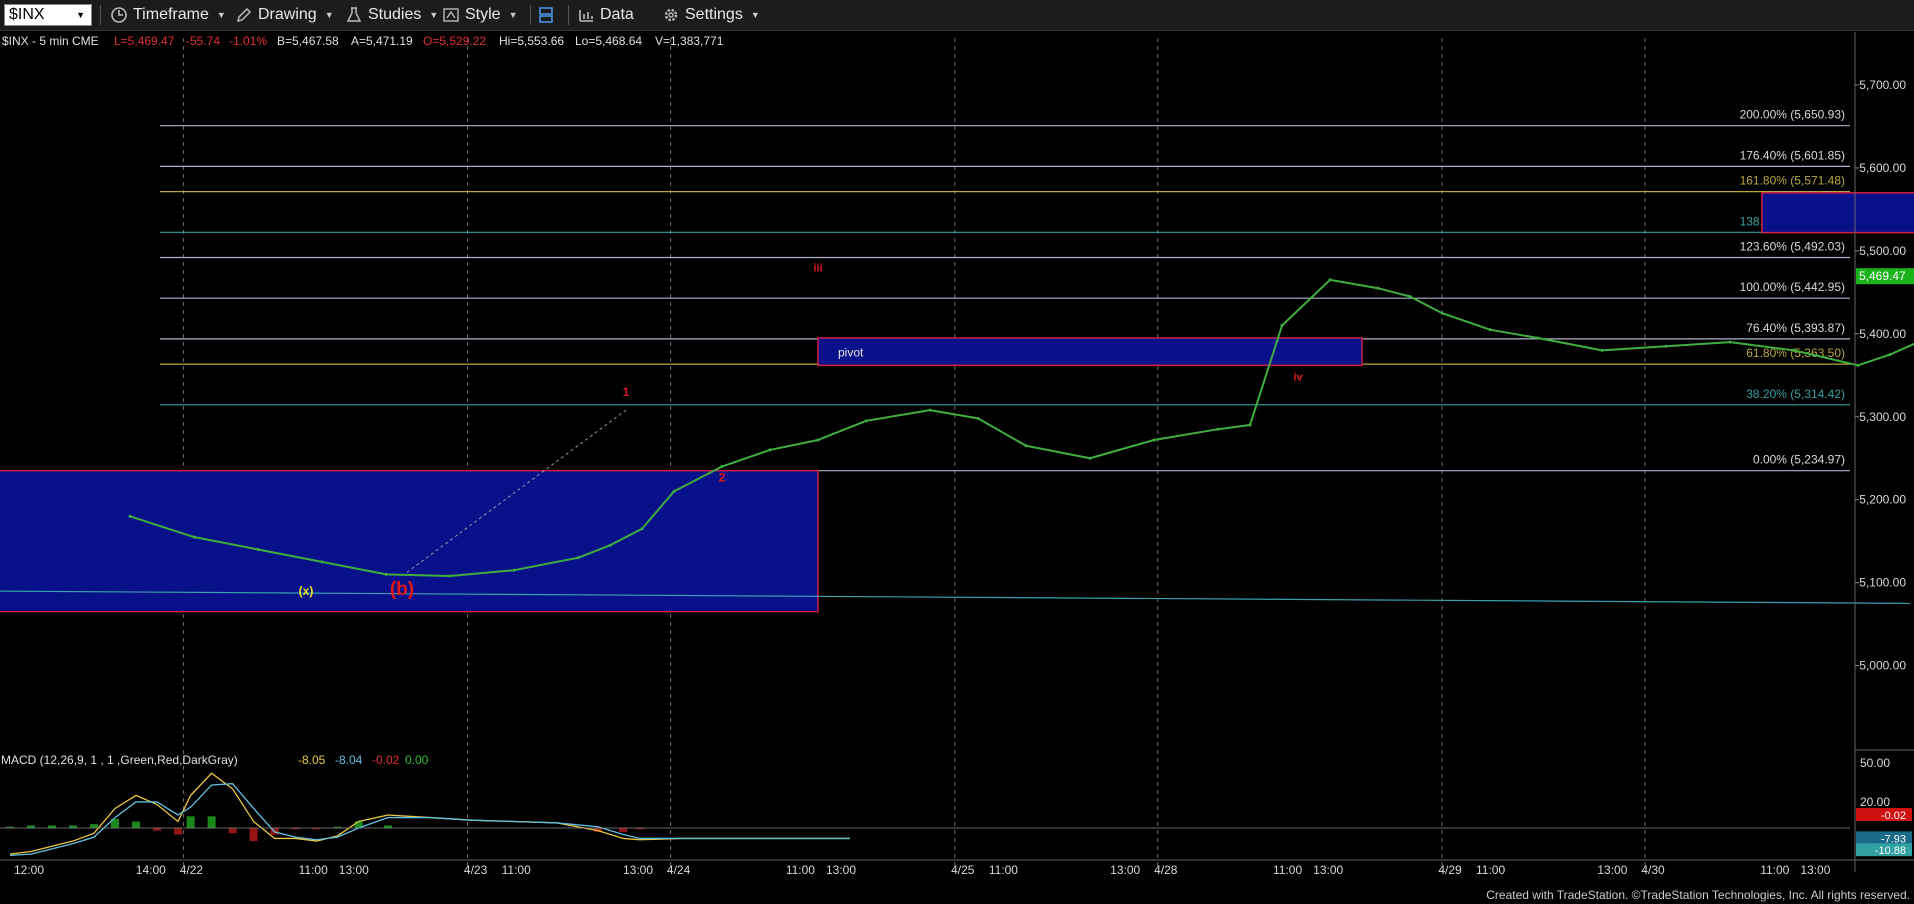 Image resolution: width=1914 pixels, height=904 pixels. I want to click on studies-menu: Studies ▼, so click(391, 15).